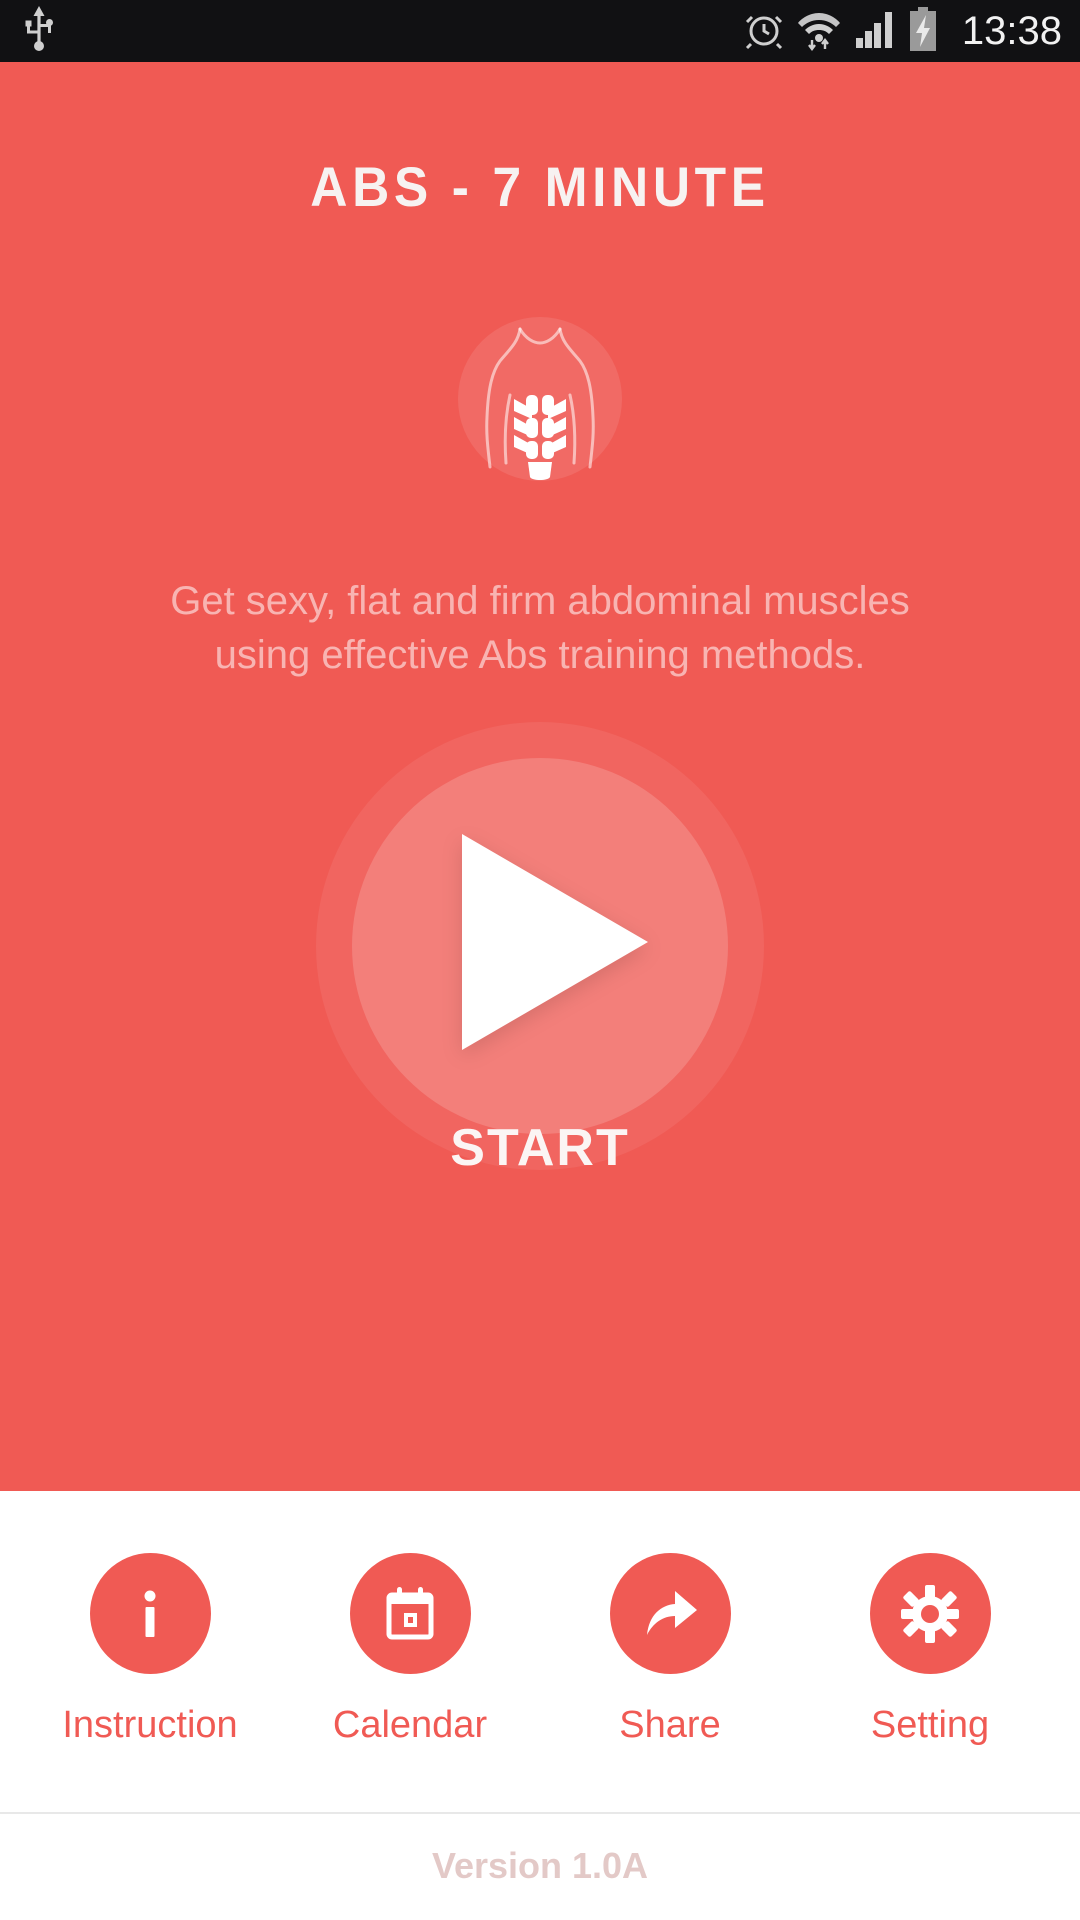 Image resolution: width=1080 pixels, height=1920 pixels. What do you see at coordinates (540, 1813) in the screenshot?
I see `footer-divider` at bounding box center [540, 1813].